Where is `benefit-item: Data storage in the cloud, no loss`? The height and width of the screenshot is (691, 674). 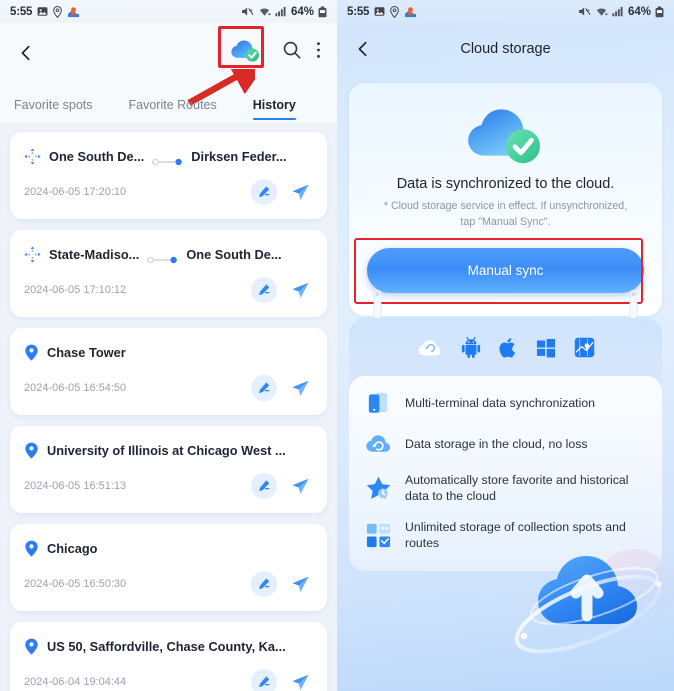
benefit-item: Data storage in the cloud, no loss is located at coordinates (505, 444).